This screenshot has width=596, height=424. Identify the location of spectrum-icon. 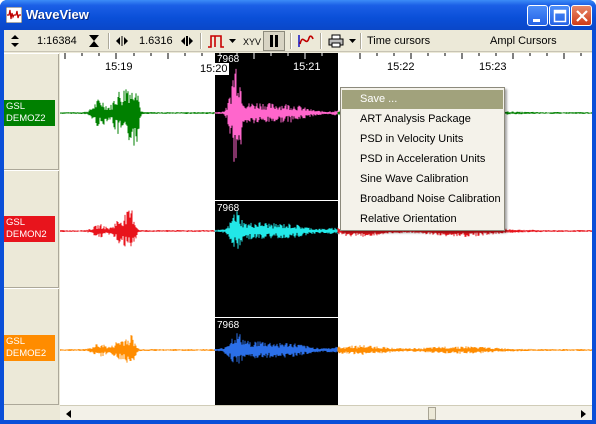
(306, 41).